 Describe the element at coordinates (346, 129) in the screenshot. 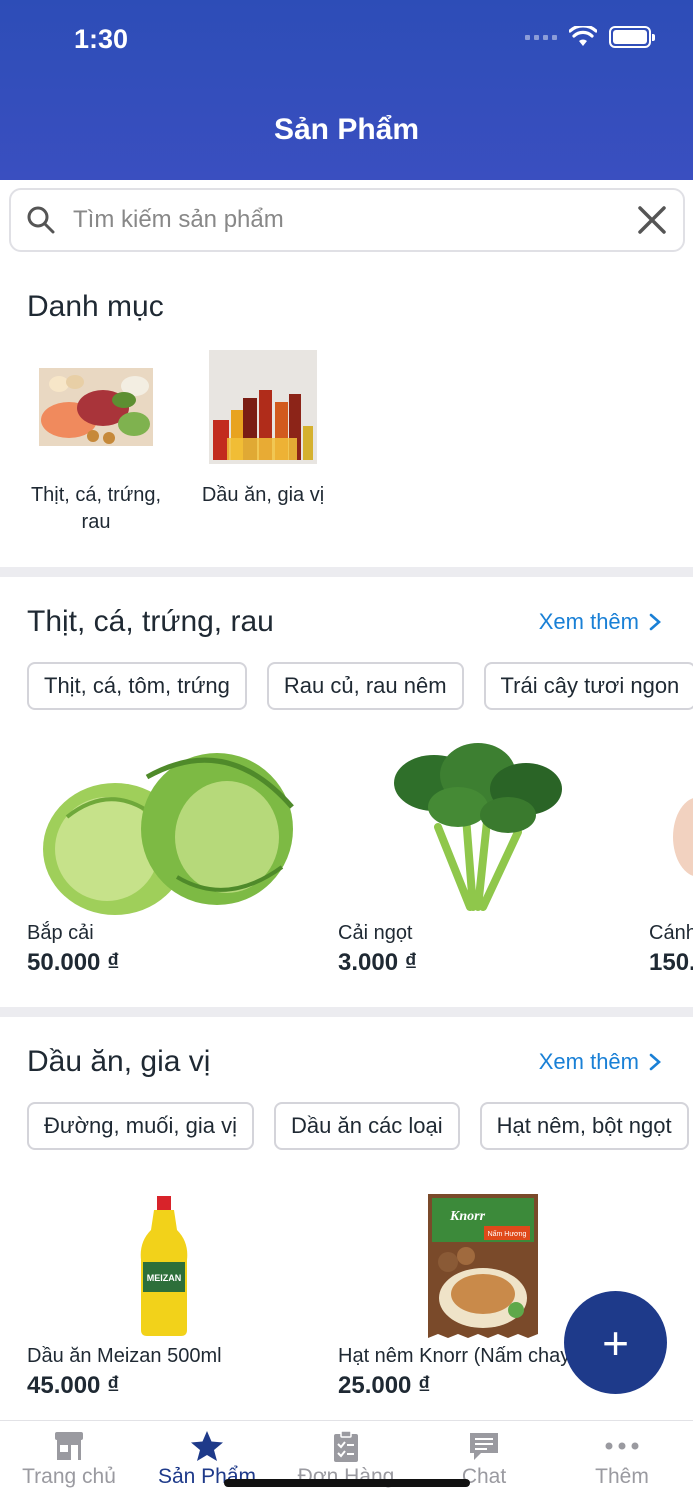

I see `page-title: Sản Phẩm` at that location.